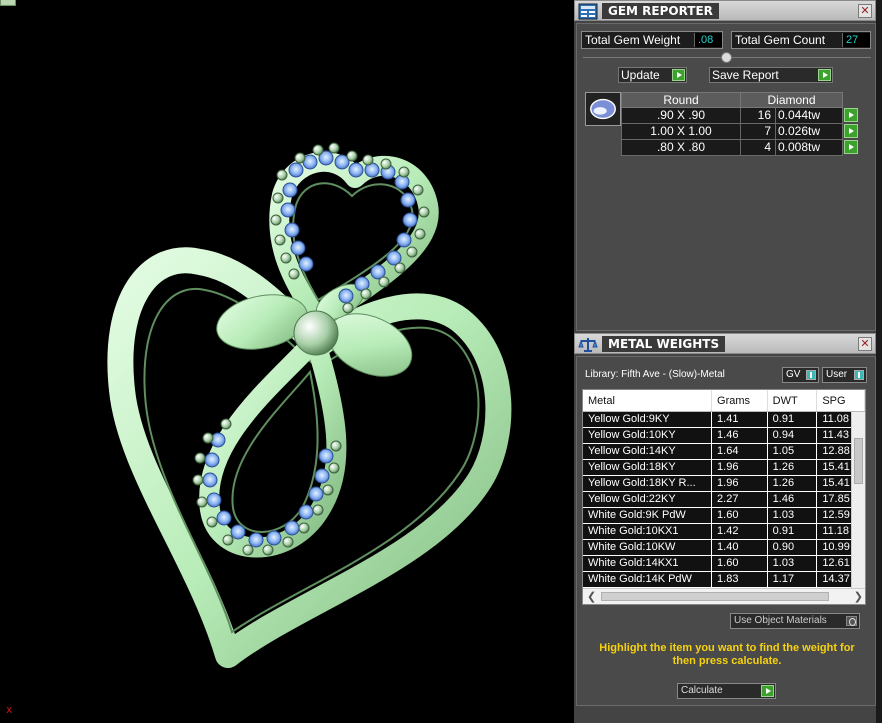 The height and width of the screenshot is (723, 882). Describe the element at coordinates (795, 621) in the screenshot. I see `use-object-materials-checkbox: Use Object Materials` at that location.